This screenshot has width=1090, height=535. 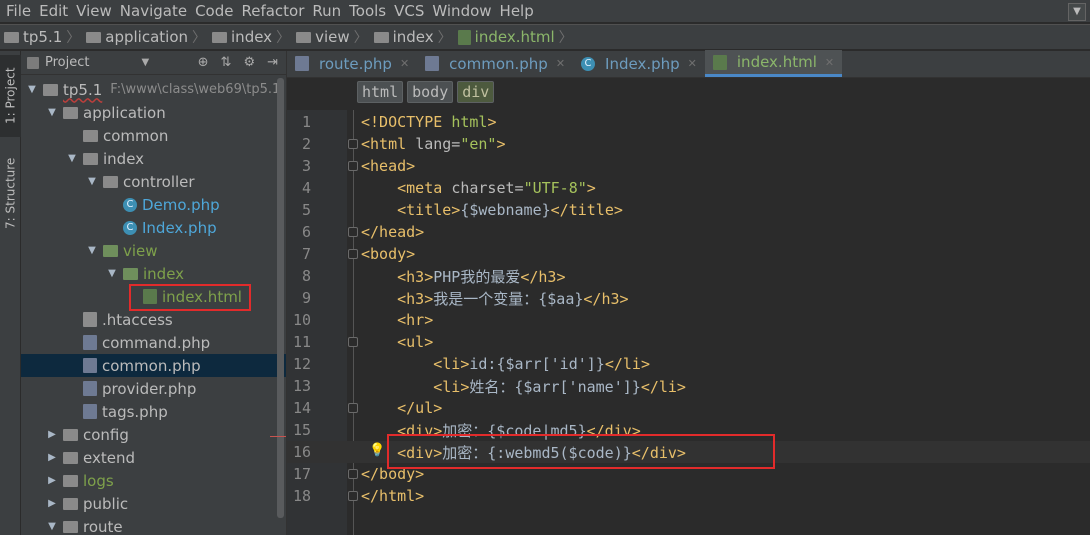 What do you see at coordinates (543, 276) in the screenshot?
I see `code-token: </h3>` at bounding box center [543, 276].